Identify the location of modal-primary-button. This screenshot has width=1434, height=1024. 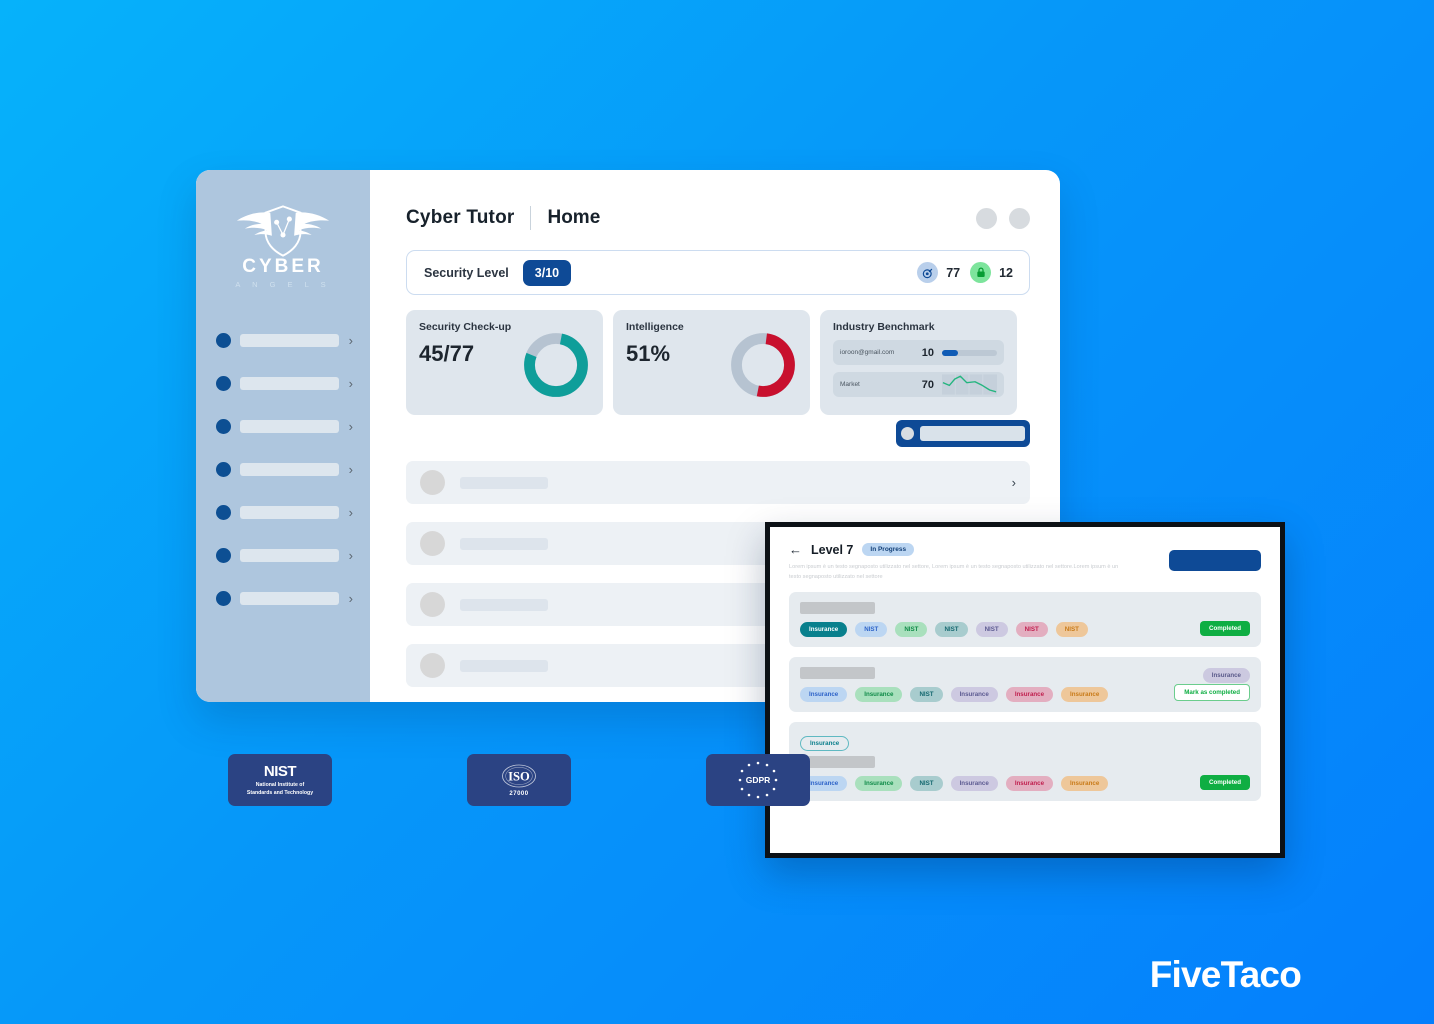
(1215, 560).